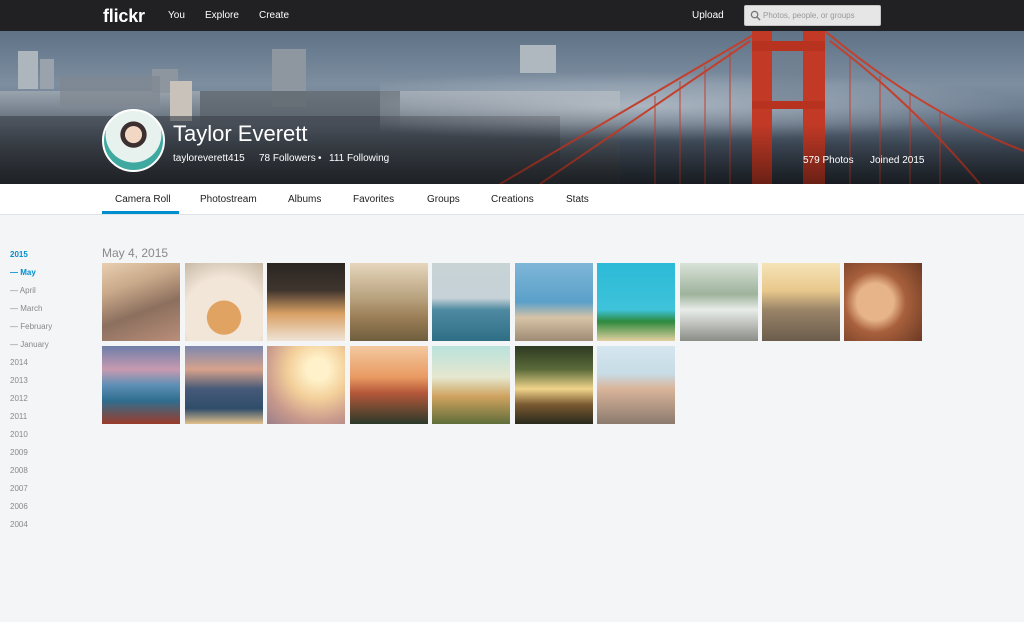 The image size is (1024, 622). Describe the element at coordinates (135, 253) in the screenshot. I see `date-heading: May 4, 2015` at that location.